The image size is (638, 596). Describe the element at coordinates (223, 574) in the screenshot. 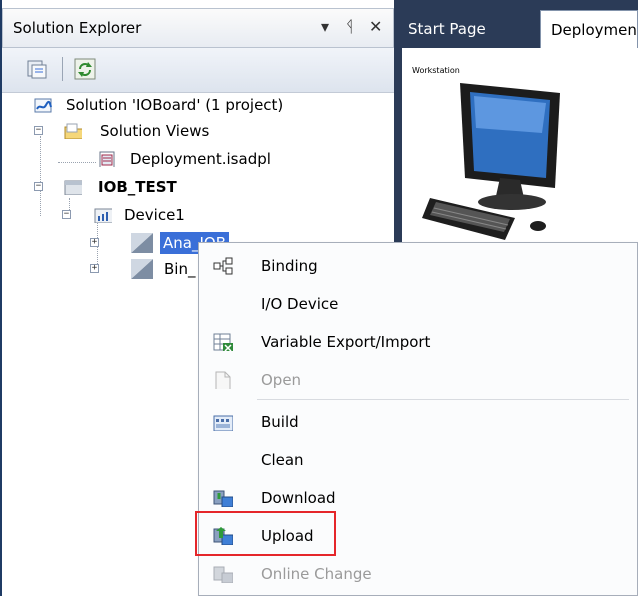

I see `online-change-icon` at that location.